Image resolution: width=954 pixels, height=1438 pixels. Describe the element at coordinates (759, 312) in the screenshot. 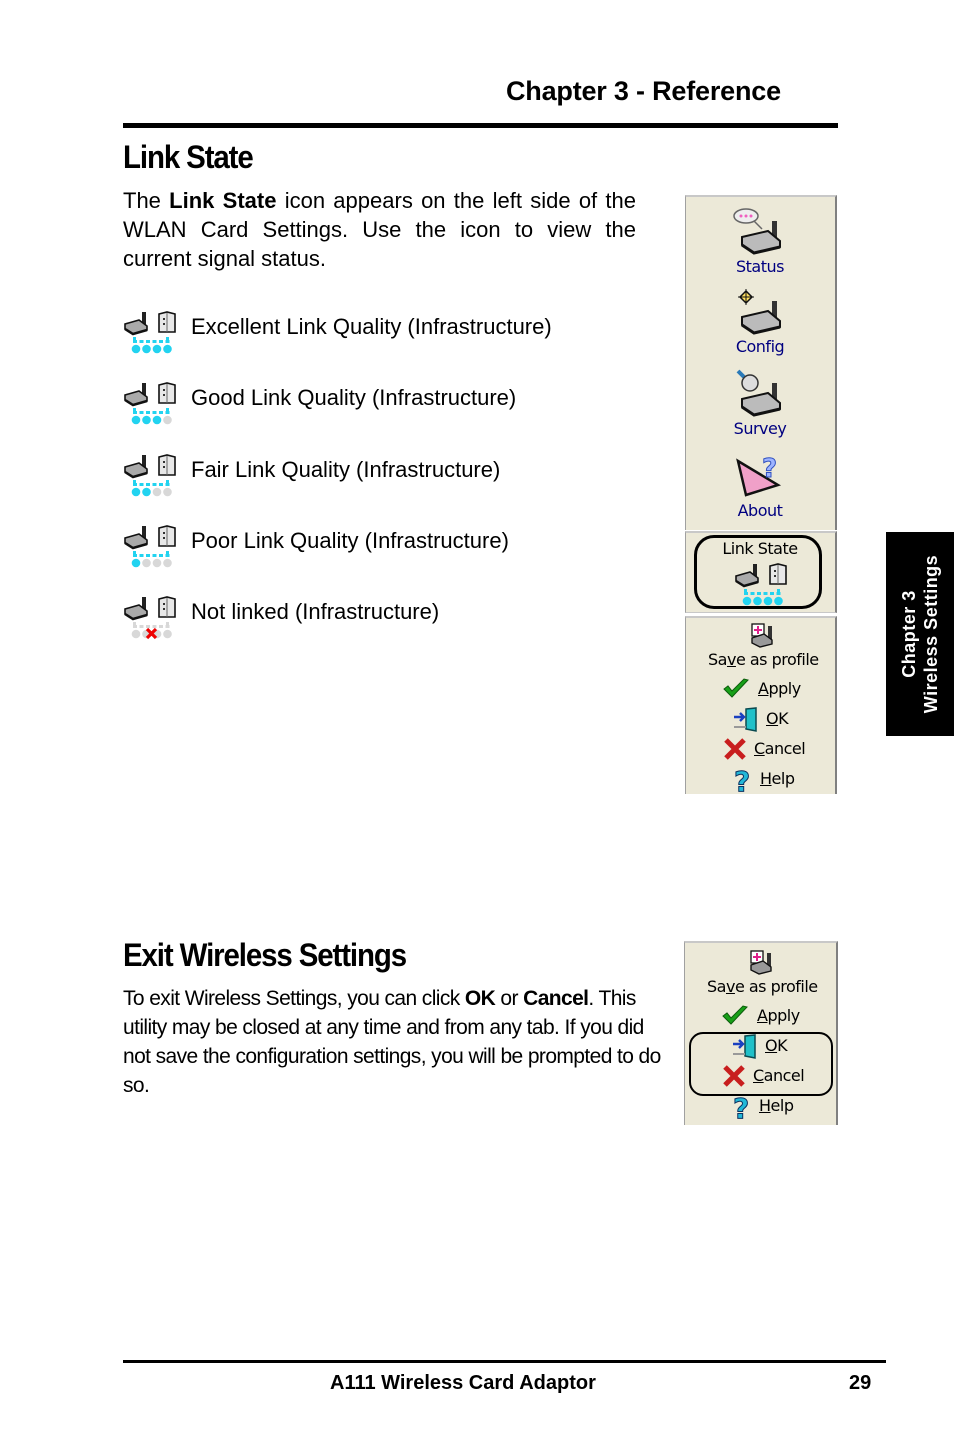

I see `config-router-icon` at that location.